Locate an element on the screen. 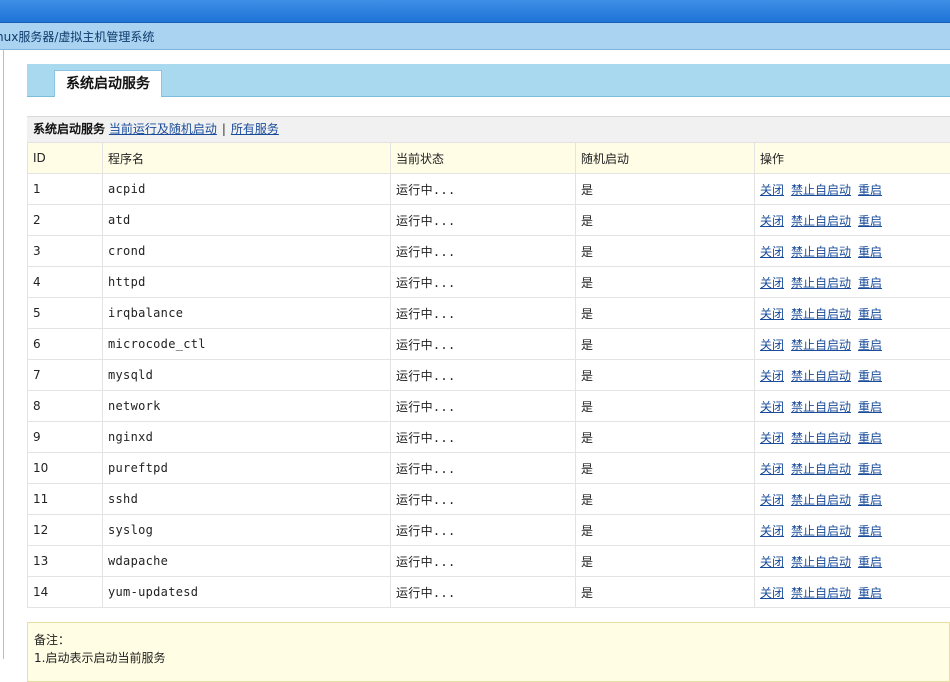 The height and width of the screenshot is (682, 950). cell-id: 13 is located at coordinates (65, 561).